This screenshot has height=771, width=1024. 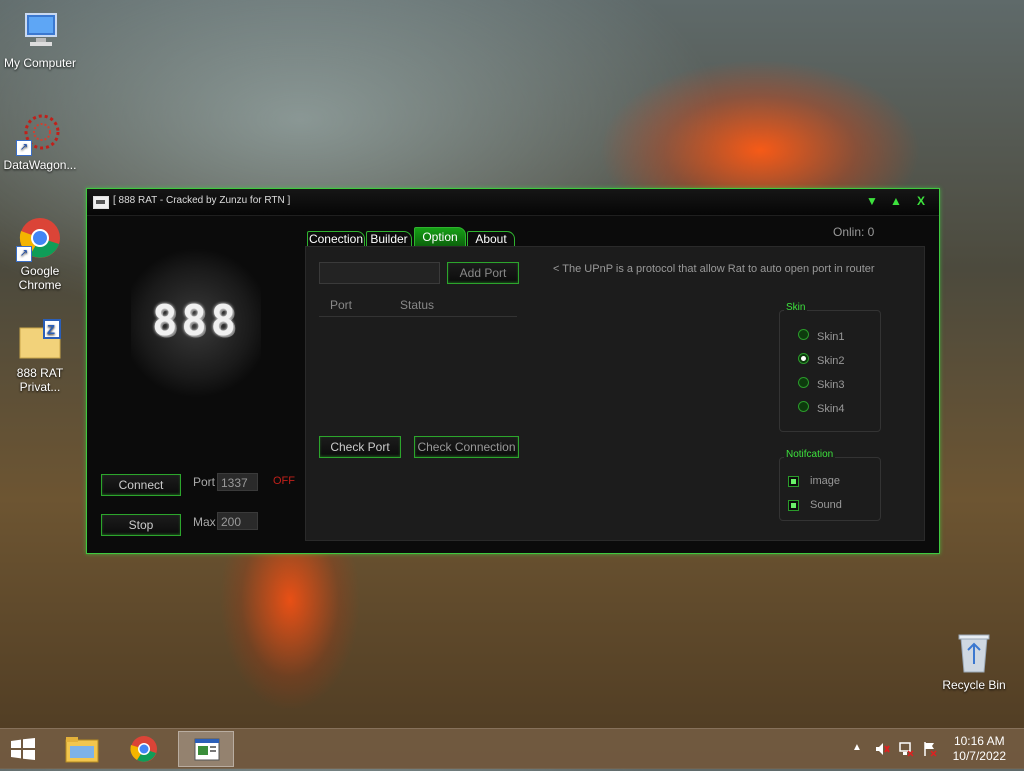 What do you see at coordinates (360, 447) in the screenshot?
I see `check-port-button: Check Port` at bounding box center [360, 447].